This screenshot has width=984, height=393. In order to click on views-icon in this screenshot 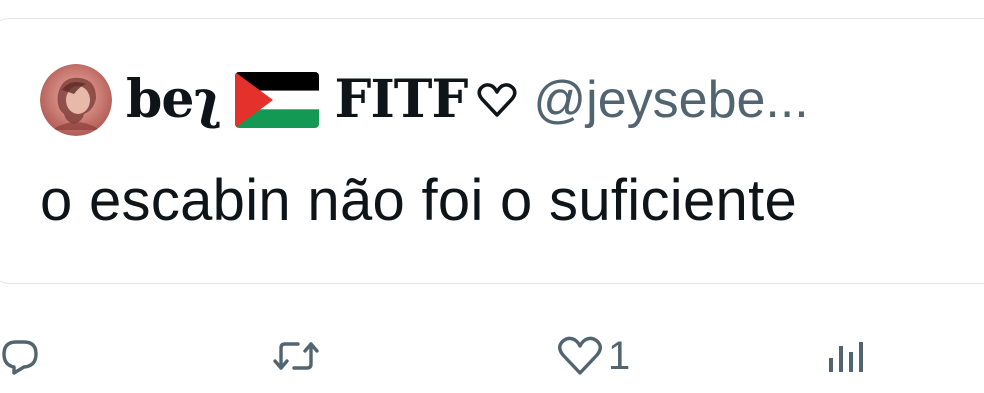, I will do `click(849, 356)`.